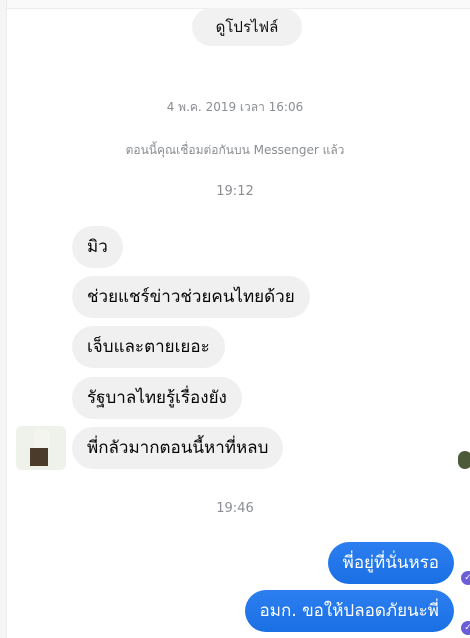 The image size is (470, 638). Describe the element at coordinates (3, 319) in the screenshot. I see `window-left-edge` at that location.